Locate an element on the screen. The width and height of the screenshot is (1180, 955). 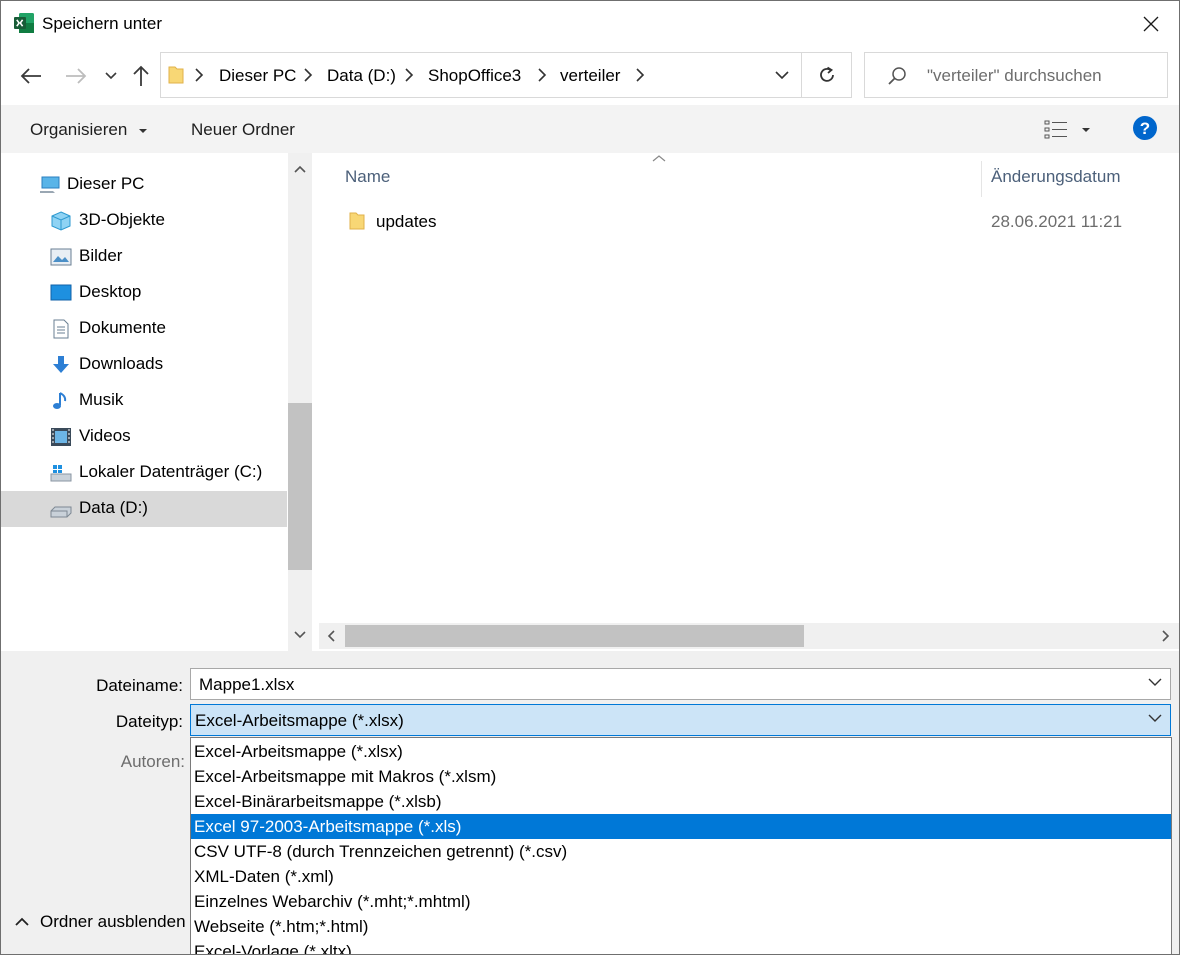
recent-locations-button is located at coordinates (111, 76).